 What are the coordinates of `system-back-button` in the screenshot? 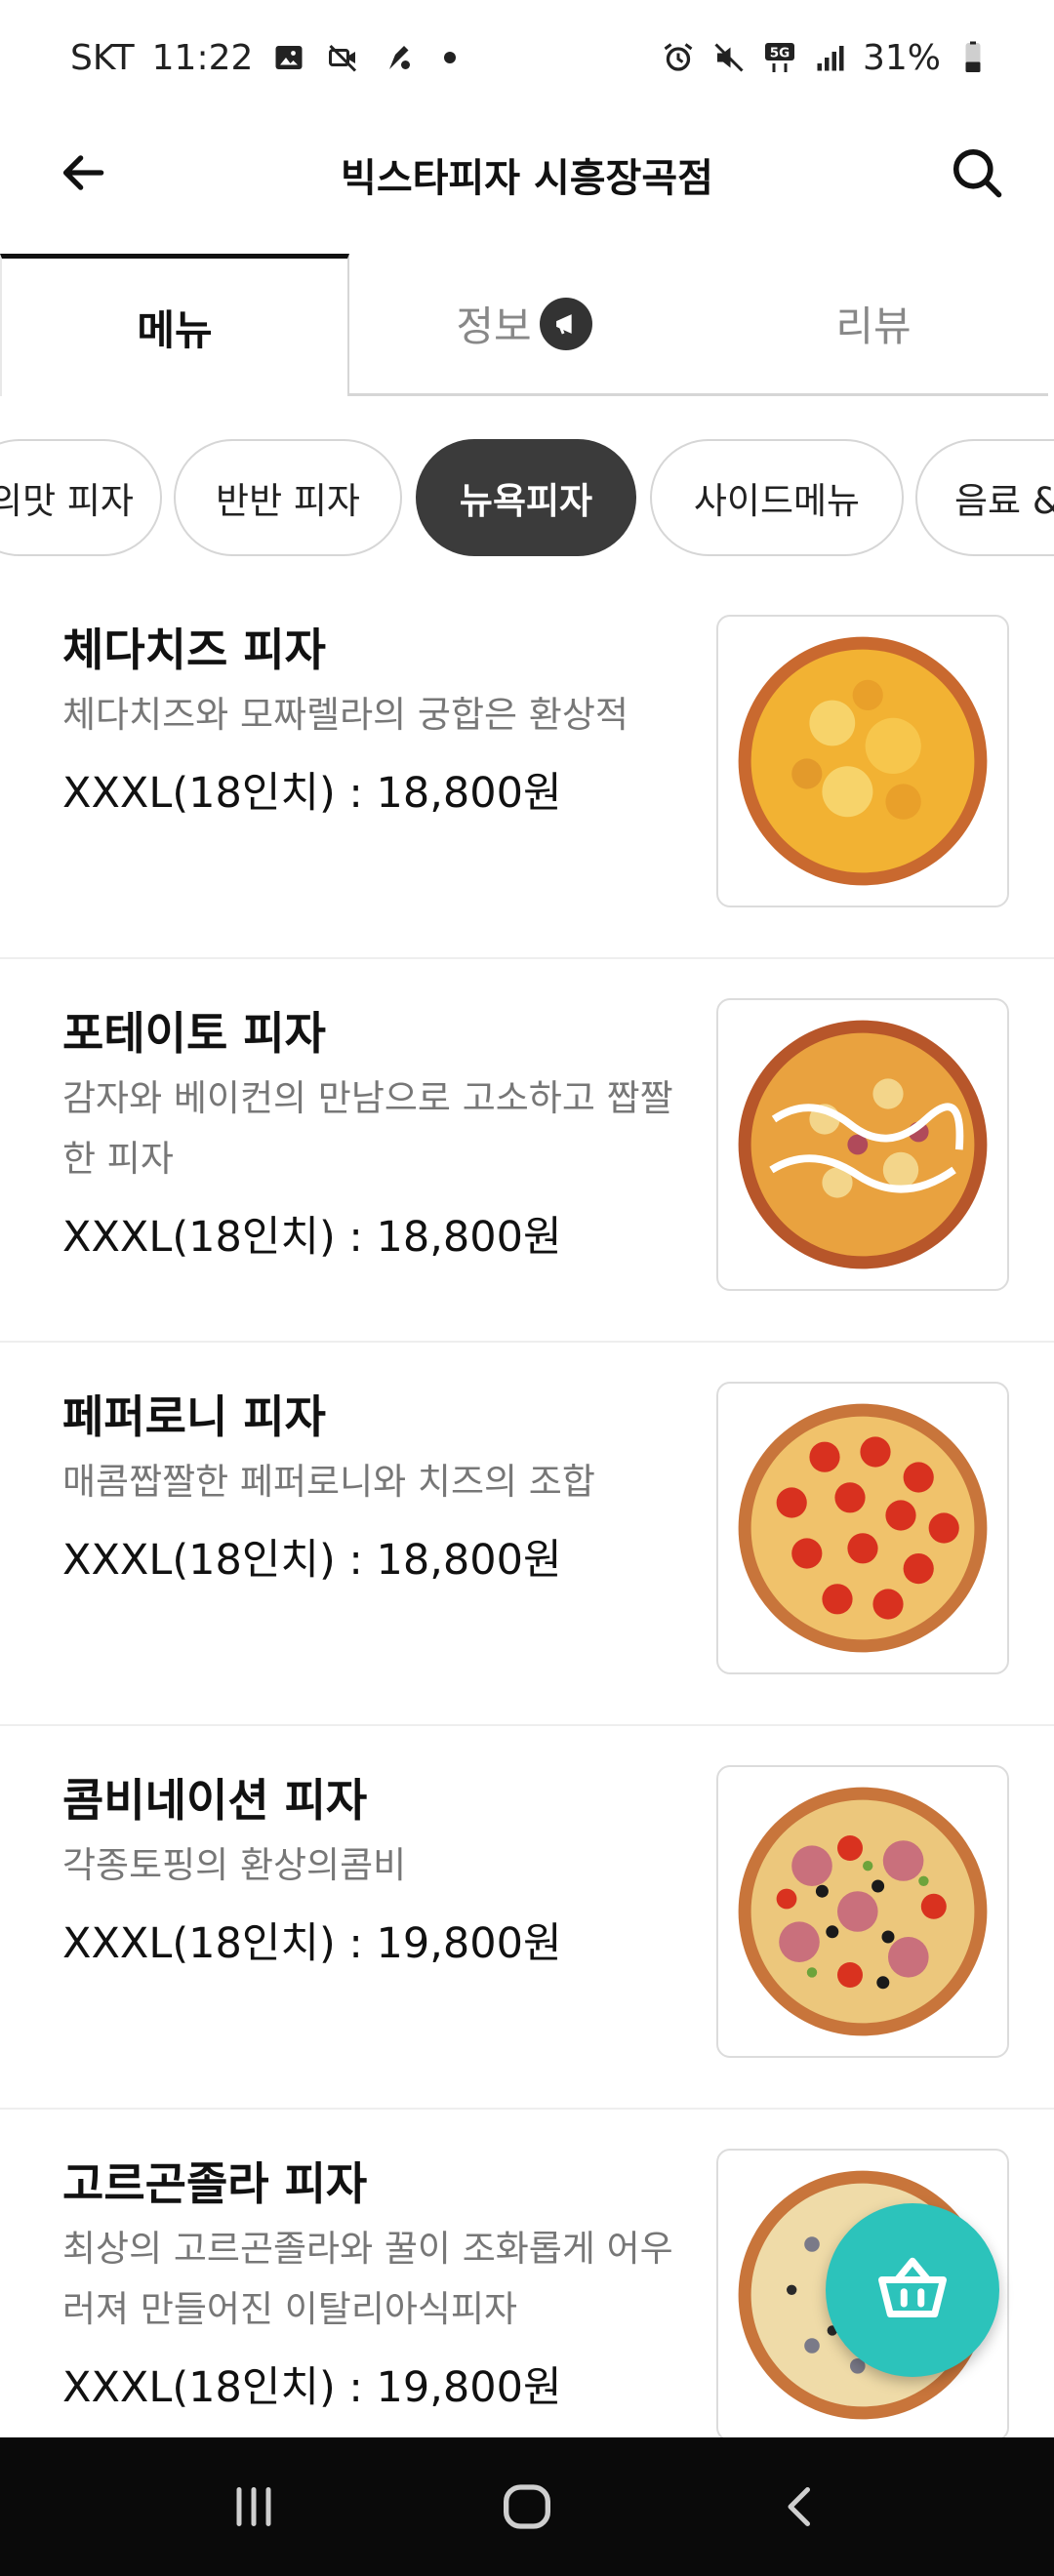 It's located at (800, 2507).